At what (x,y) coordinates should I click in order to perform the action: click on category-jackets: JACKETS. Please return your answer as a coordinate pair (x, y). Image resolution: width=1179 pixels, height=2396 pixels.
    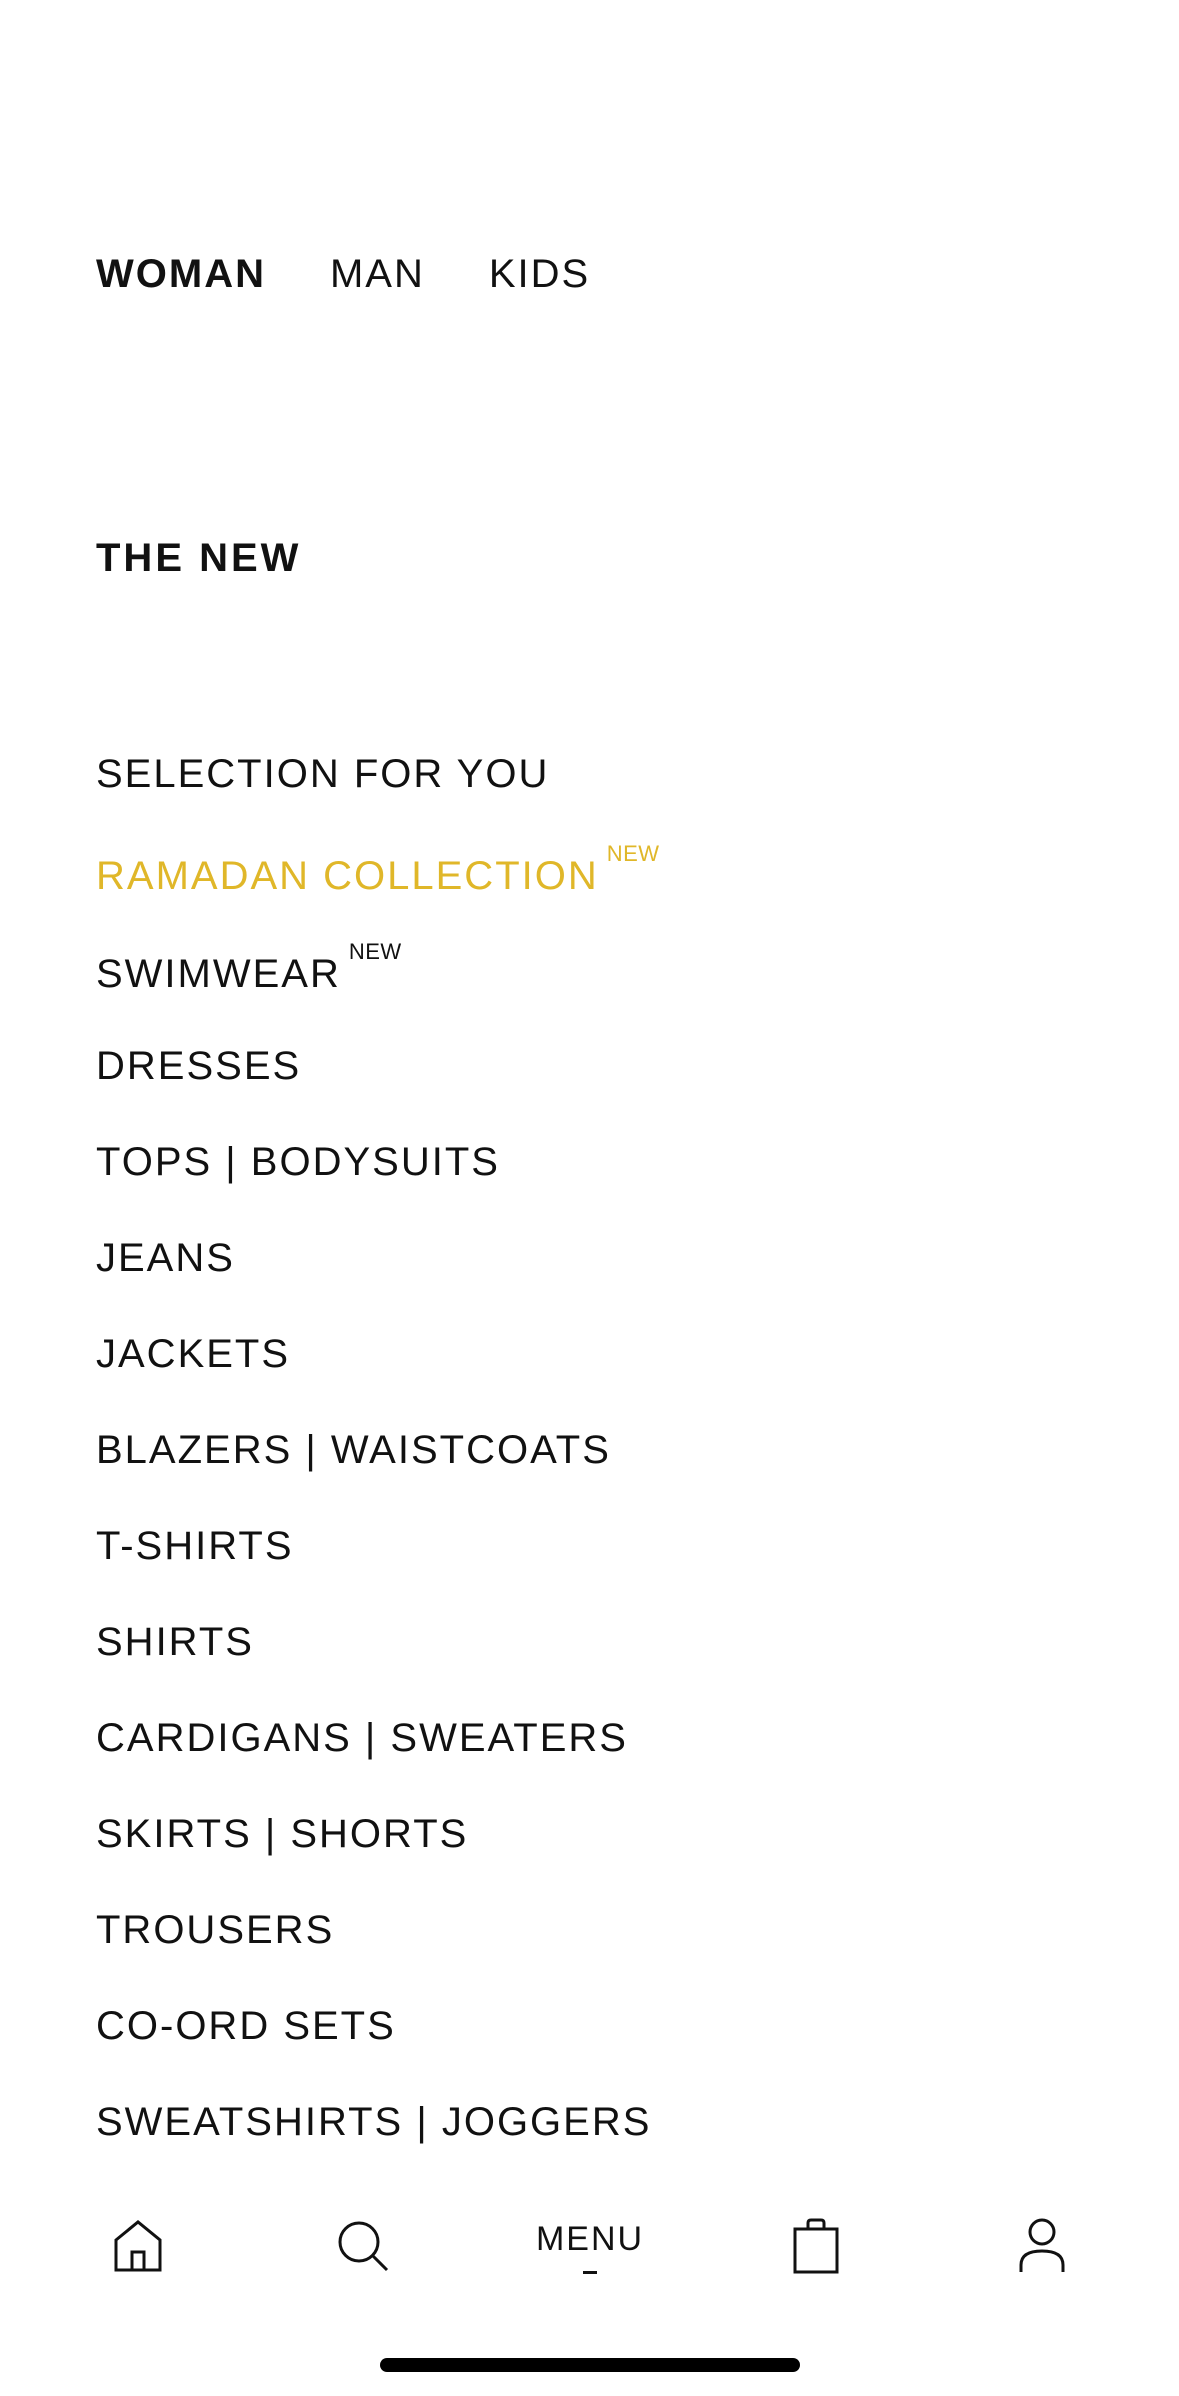
    Looking at the image, I should click on (193, 1354).